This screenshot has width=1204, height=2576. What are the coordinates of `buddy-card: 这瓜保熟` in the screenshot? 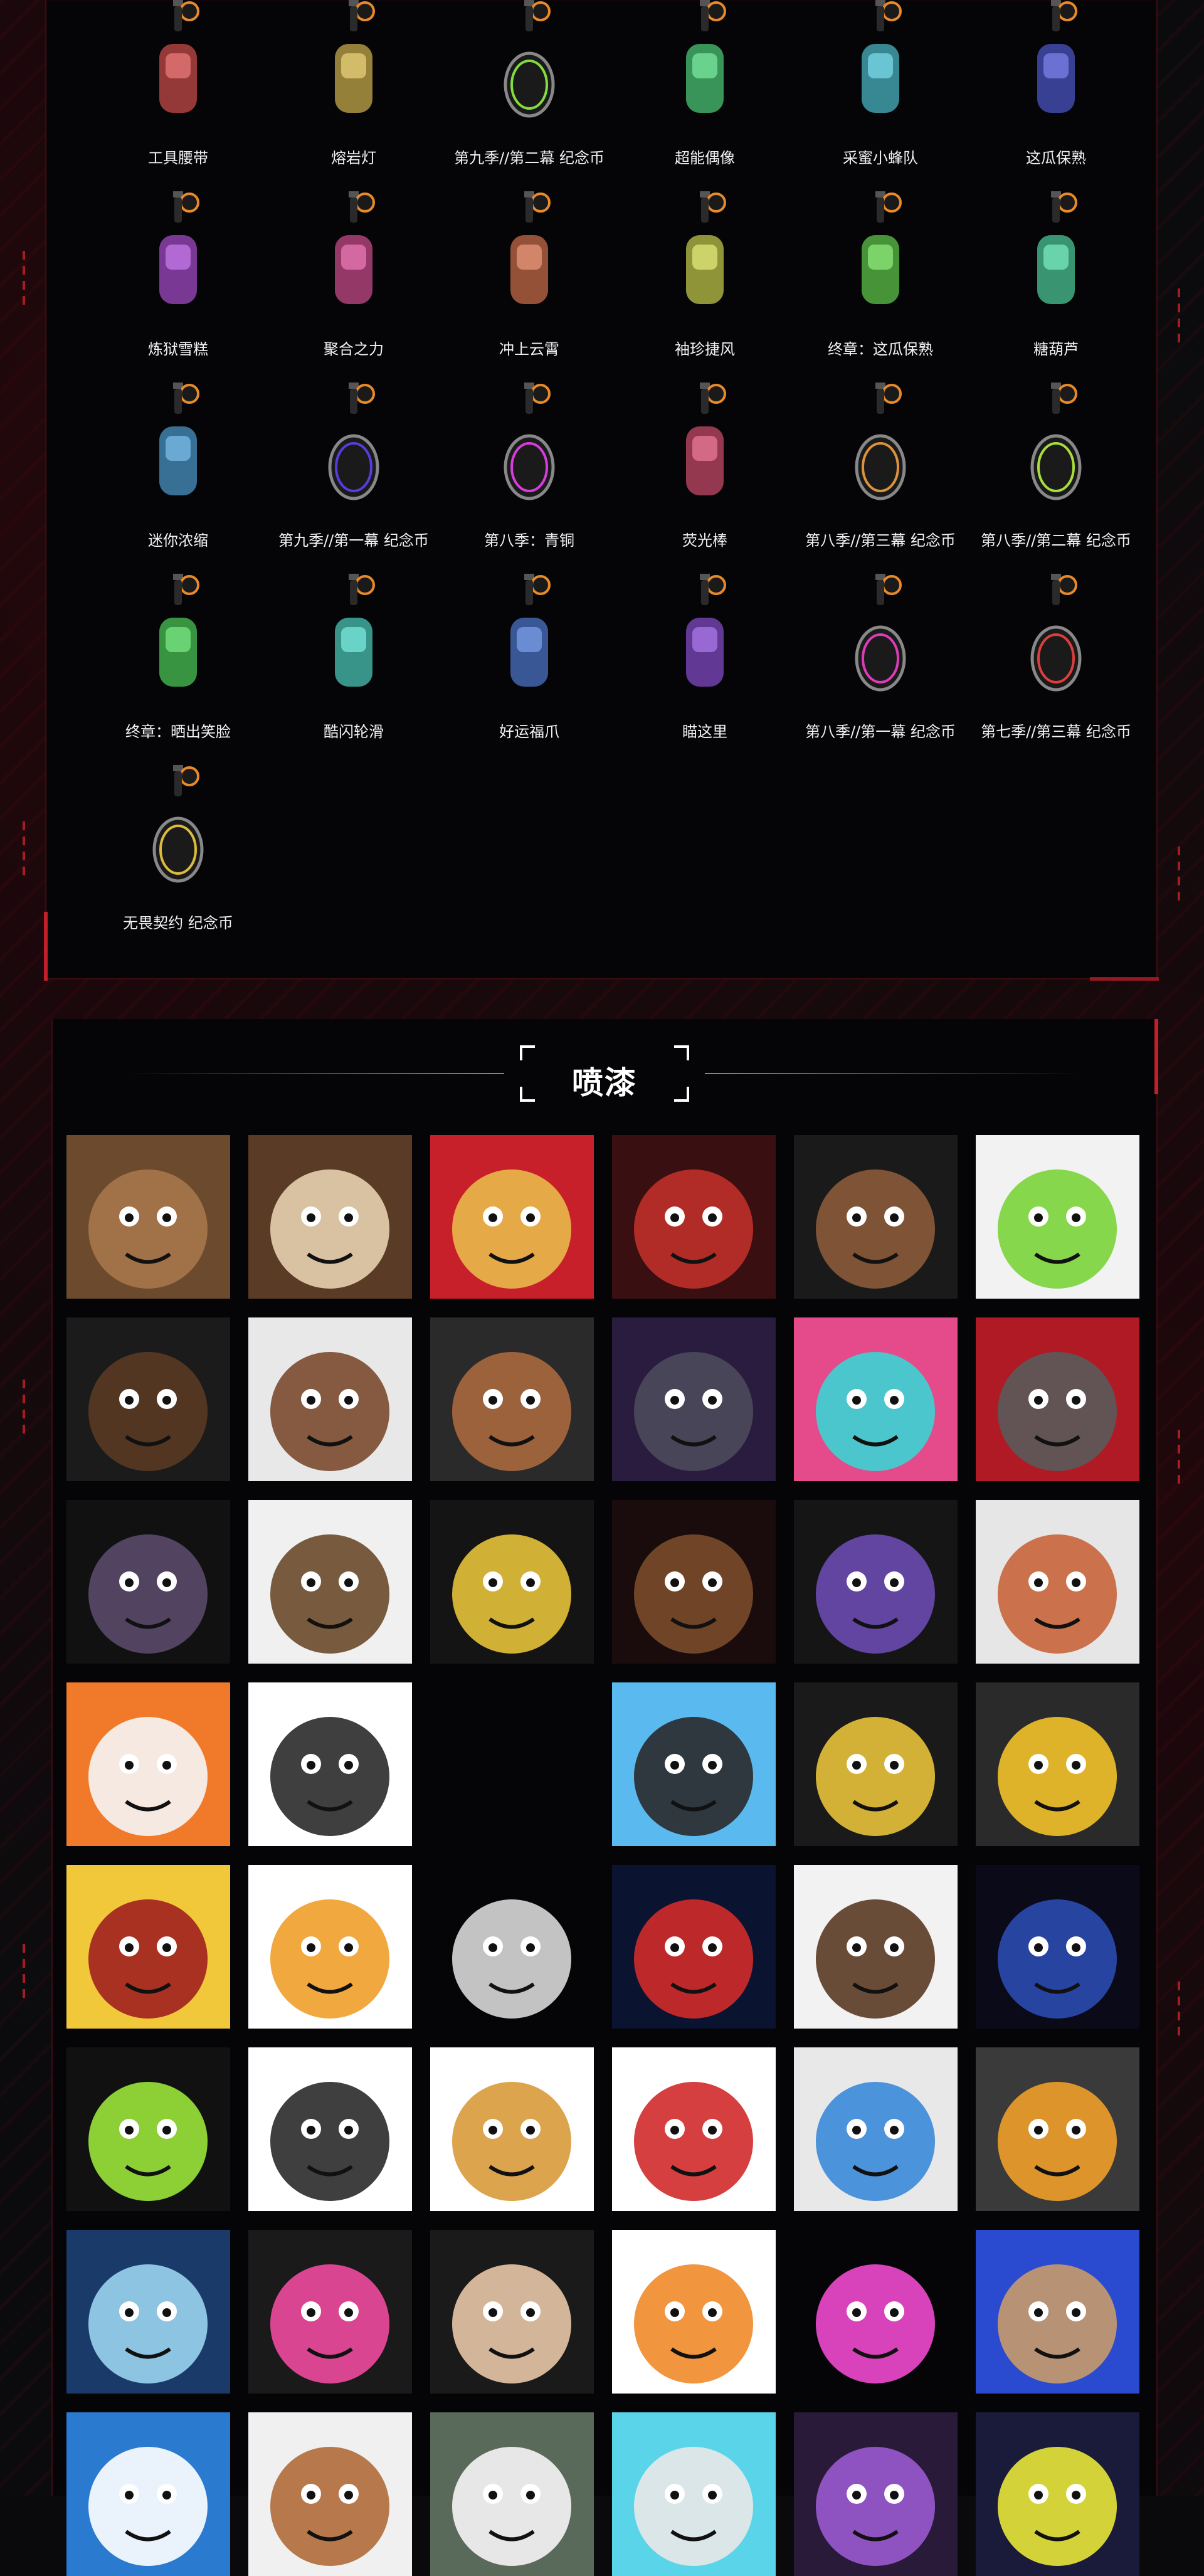 It's located at (1056, 95).